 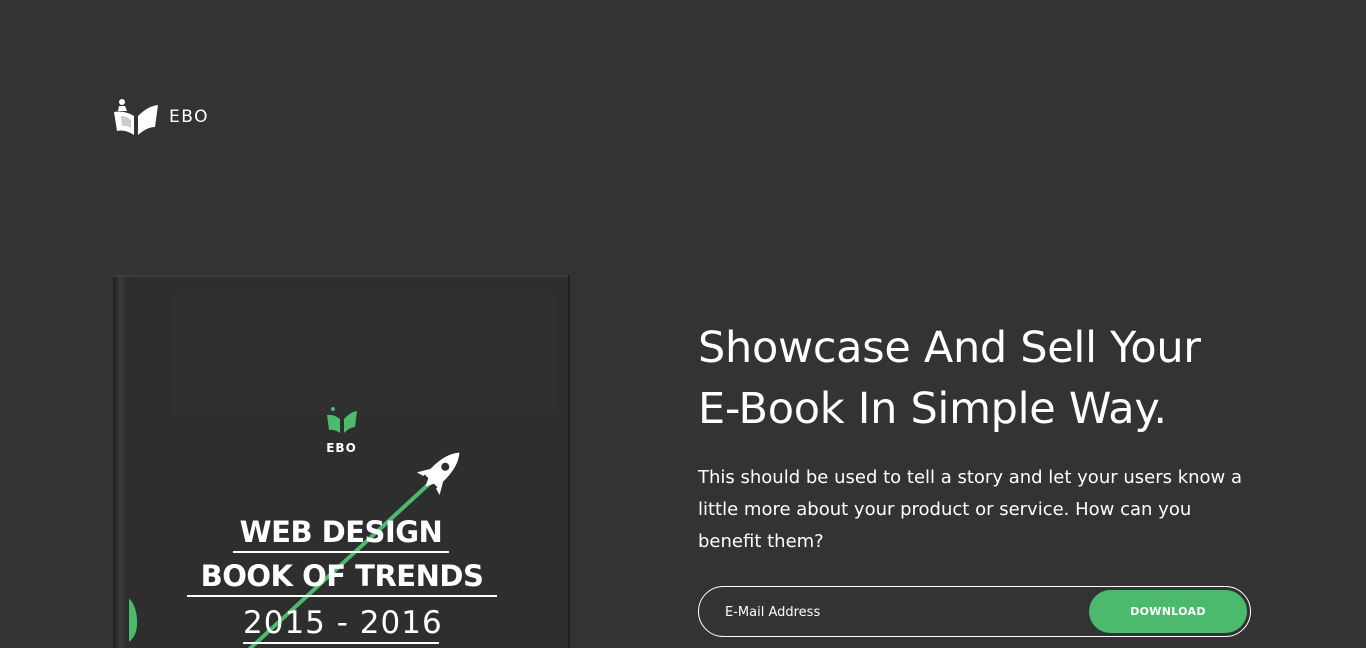 I want to click on download-button: DOWNLOAD, so click(x=1168, y=611).